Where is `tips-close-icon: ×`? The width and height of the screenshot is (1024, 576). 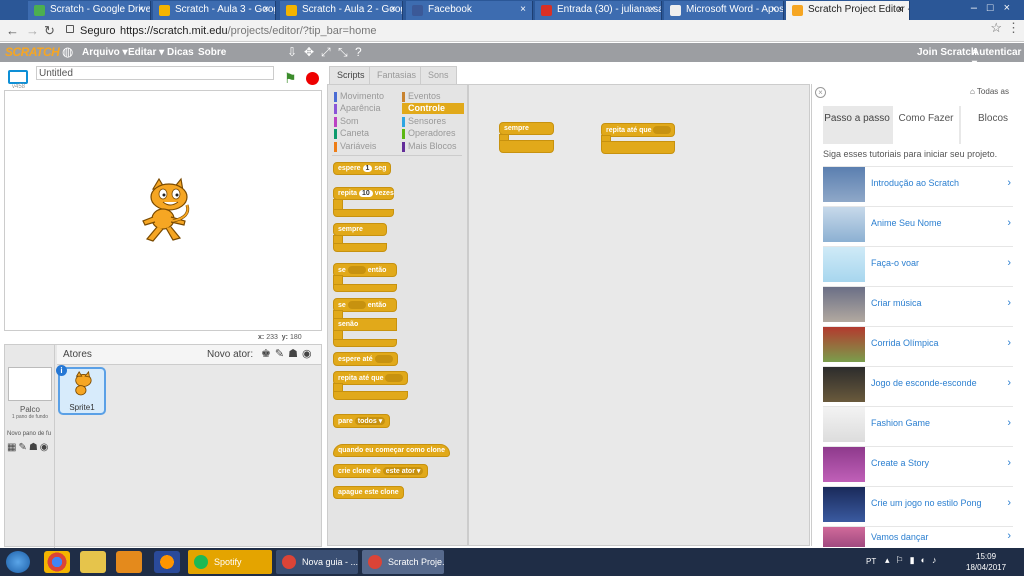
tips-close-icon: × is located at coordinates (820, 92).